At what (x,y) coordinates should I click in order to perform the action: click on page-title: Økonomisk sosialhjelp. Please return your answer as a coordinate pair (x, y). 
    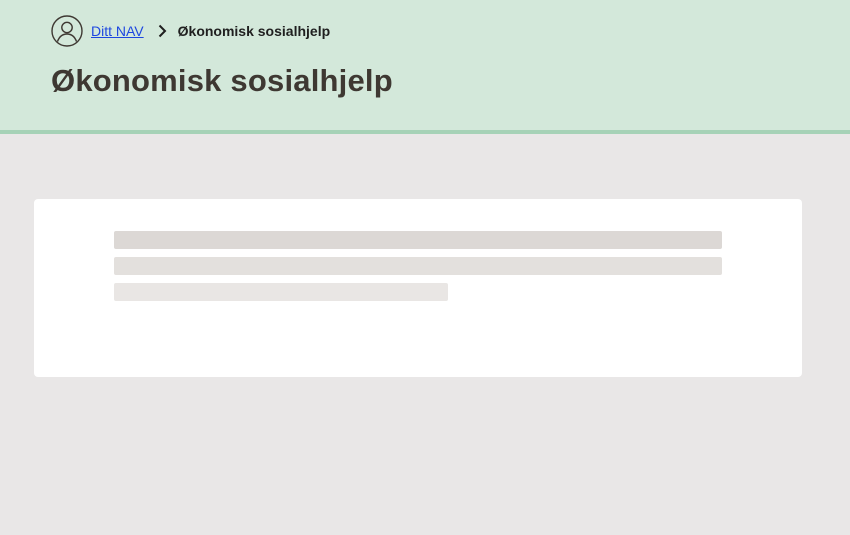
    Looking at the image, I should click on (222, 80).